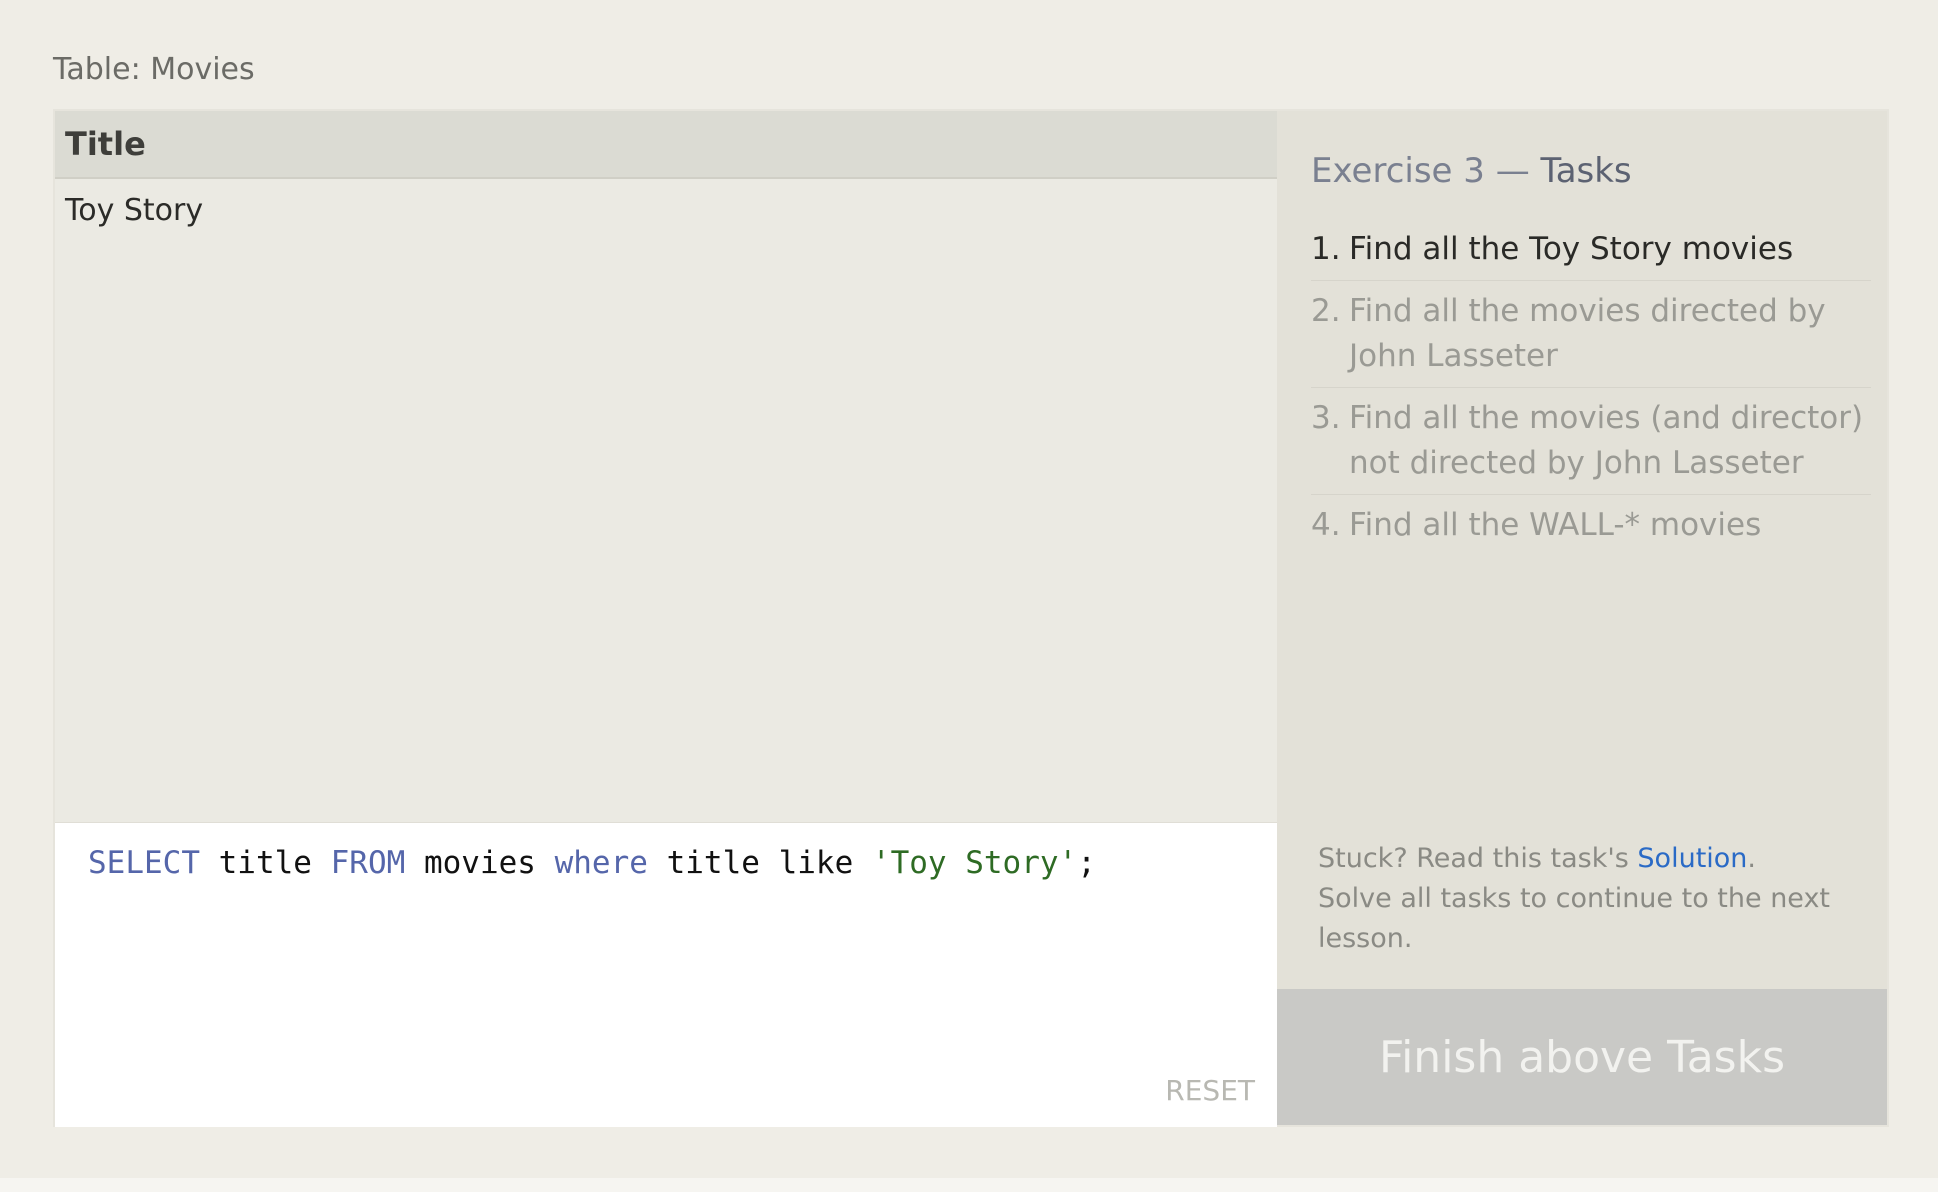  I want to click on task-number: 3., so click(1326, 418).